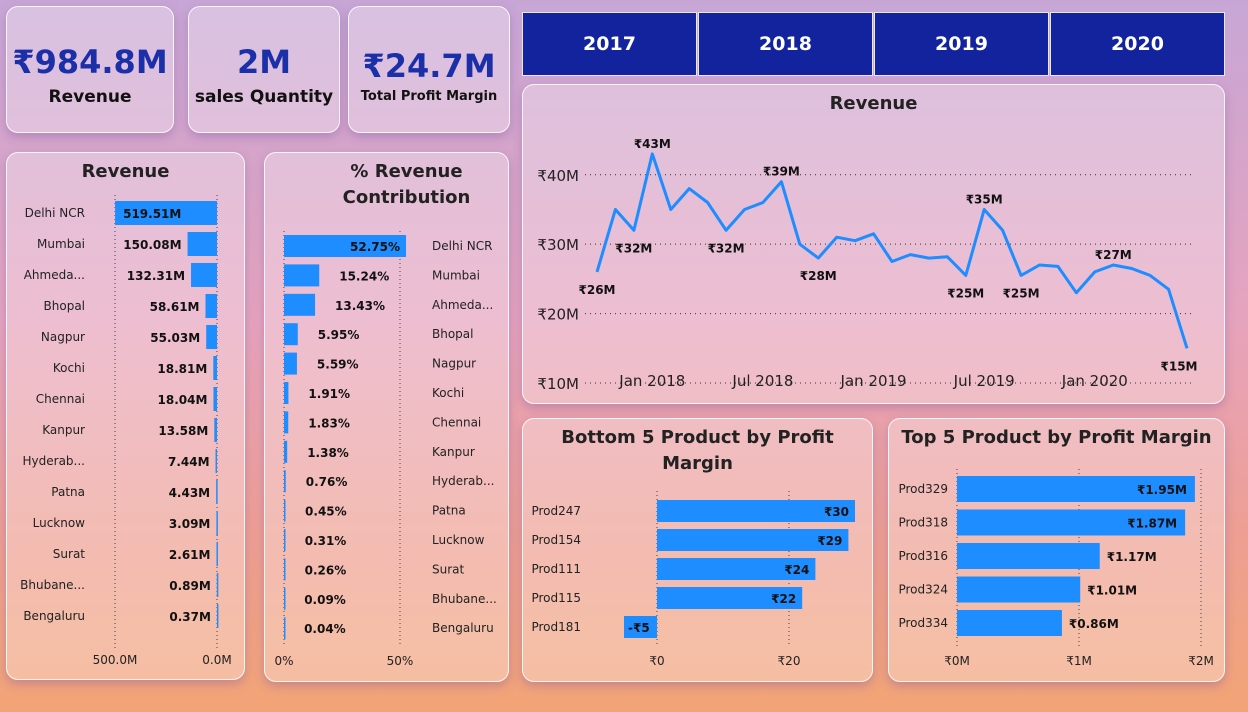 This screenshot has height=712, width=1248. Describe the element at coordinates (183, 431) in the screenshot. I see `data-label: 13.58M` at that location.